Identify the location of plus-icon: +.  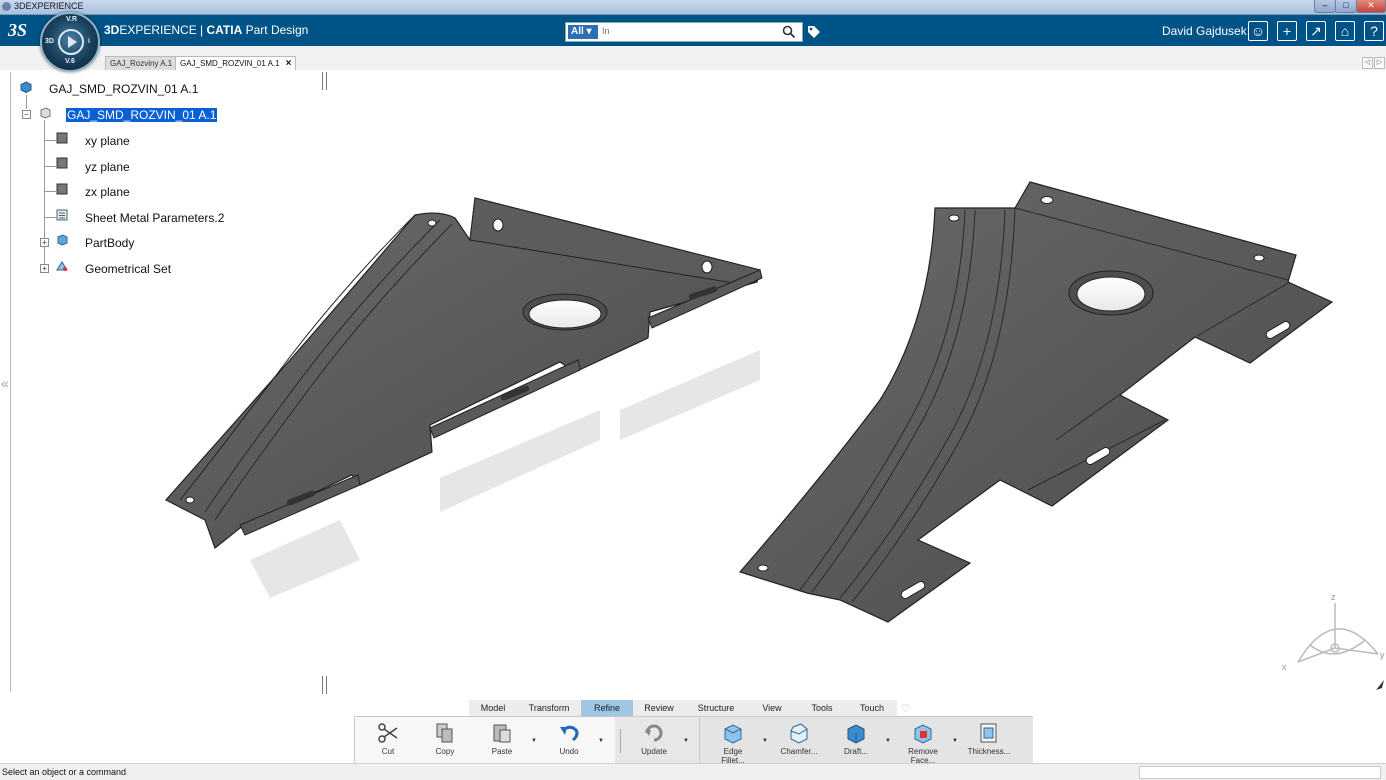
(1287, 31).